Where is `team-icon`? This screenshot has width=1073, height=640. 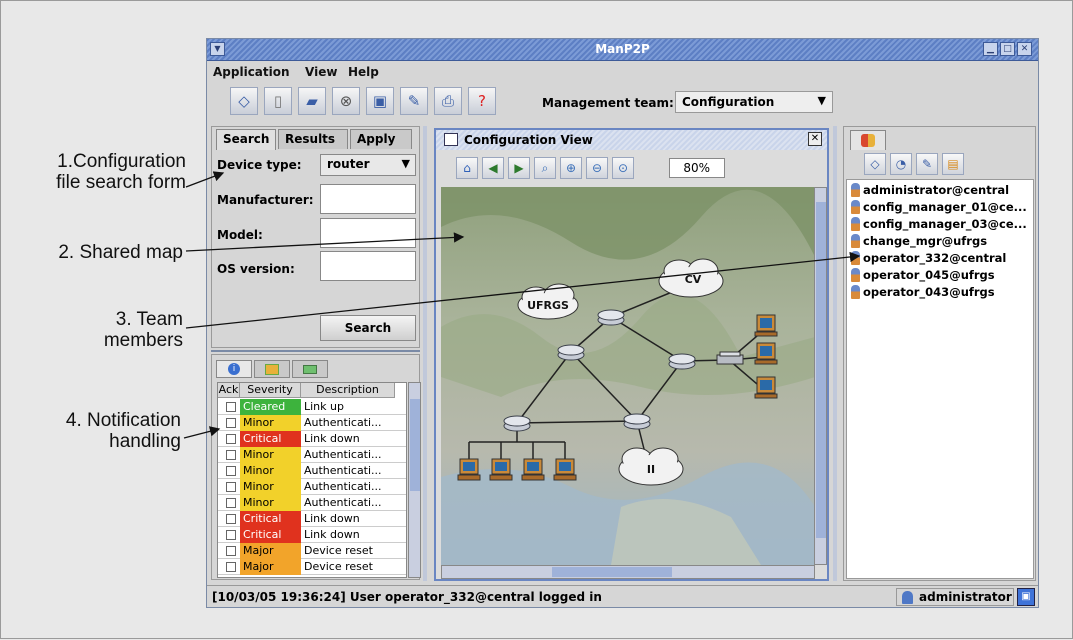
team-icon is located at coordinates (868, 140).